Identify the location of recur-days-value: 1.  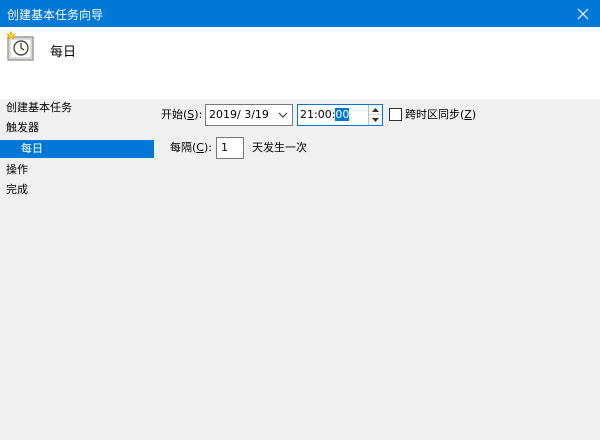
(224, 147).